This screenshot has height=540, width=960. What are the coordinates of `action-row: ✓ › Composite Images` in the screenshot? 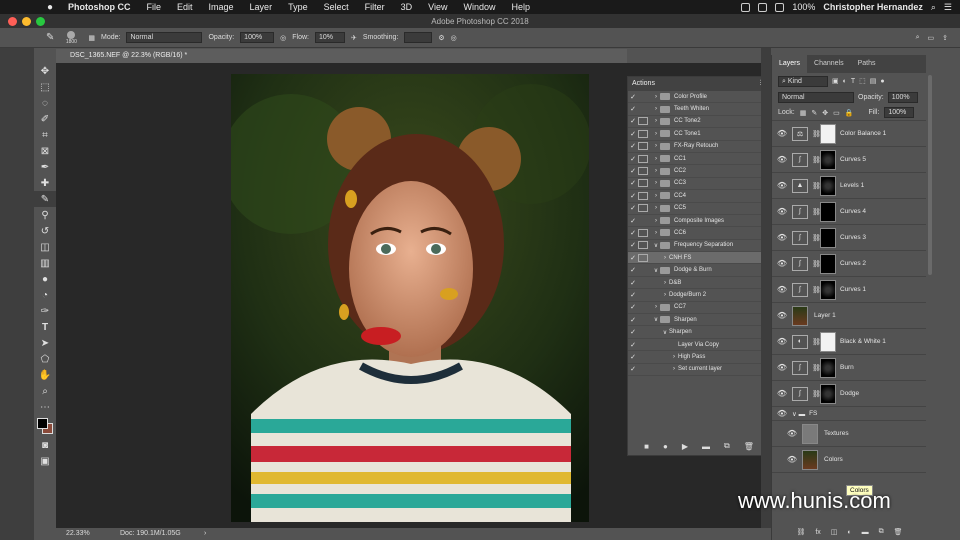 It's located at (699, 221).